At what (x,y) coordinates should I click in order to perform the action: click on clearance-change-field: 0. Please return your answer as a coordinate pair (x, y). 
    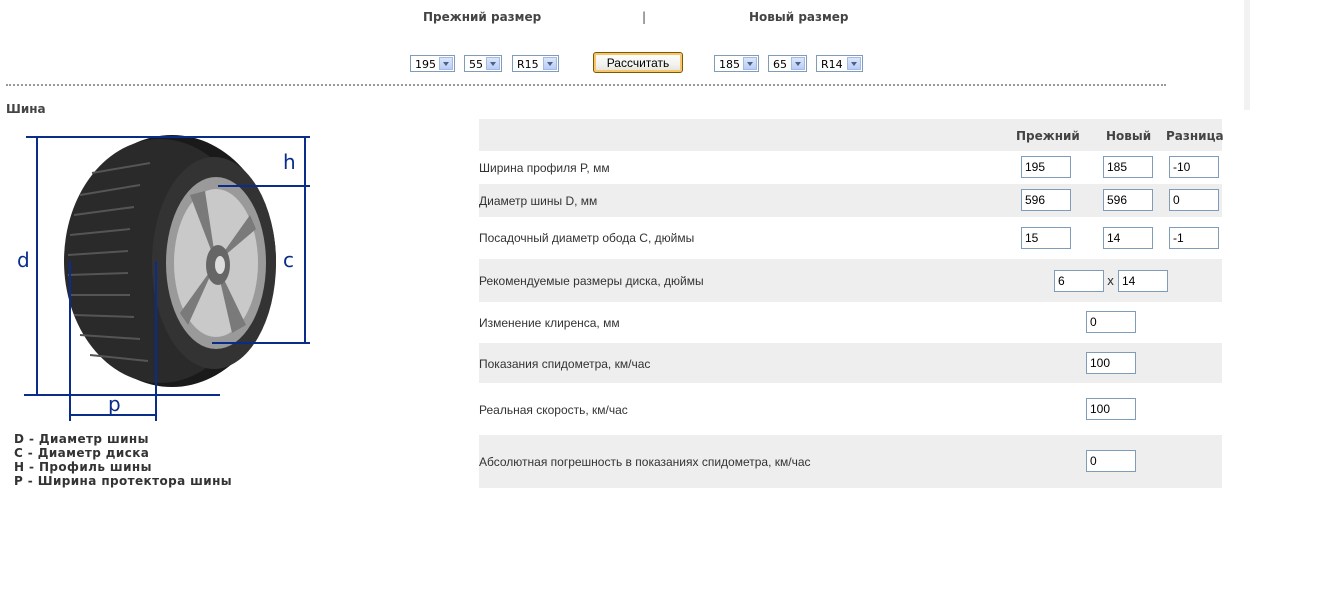
    Looking at the image, I should click on (1111, 322).